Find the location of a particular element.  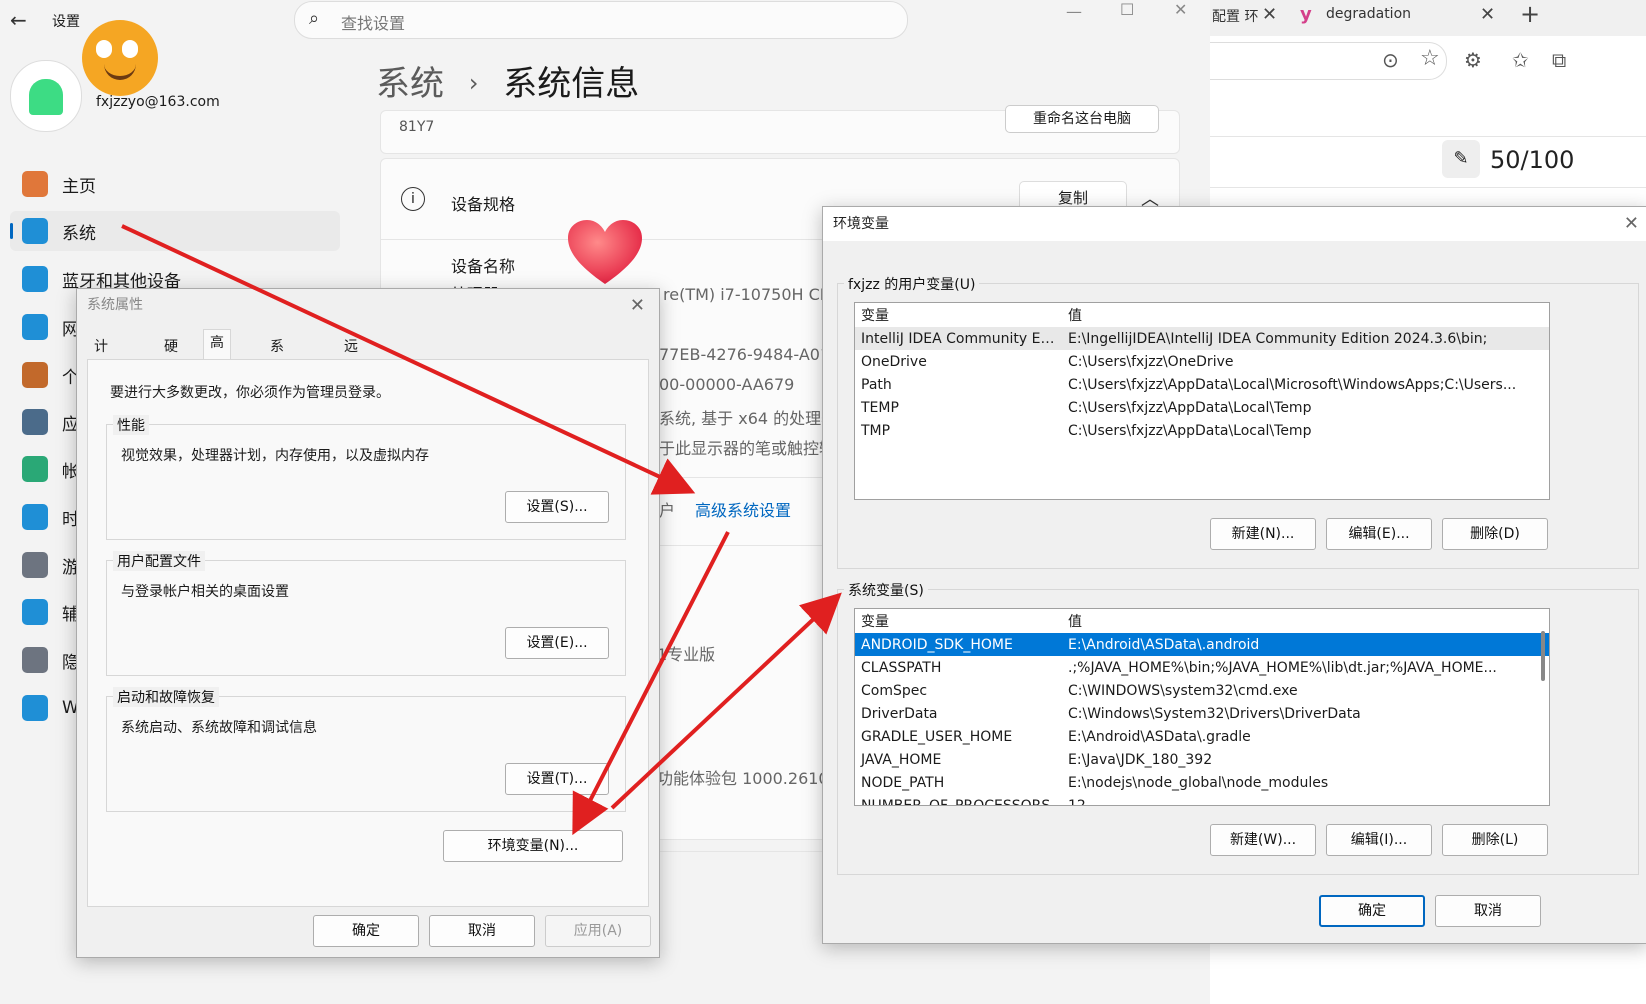

search-input: 查找设置 is located at coordinates (373, 22).